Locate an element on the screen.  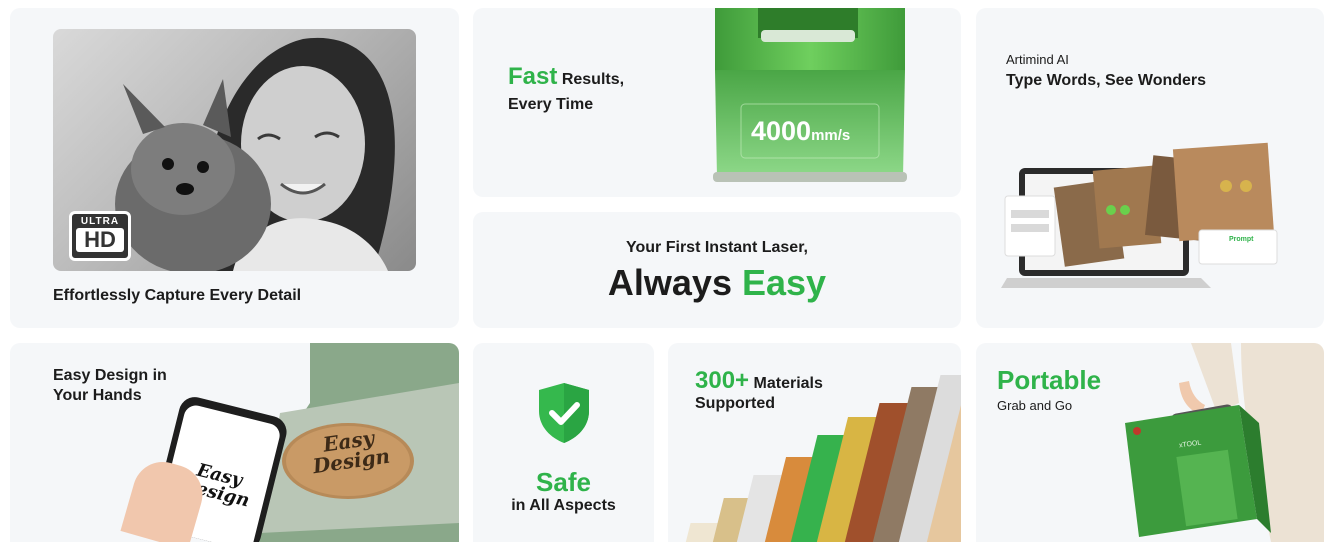
portable-subtitle: Grab and Go is located at coordinates (1035, 405).